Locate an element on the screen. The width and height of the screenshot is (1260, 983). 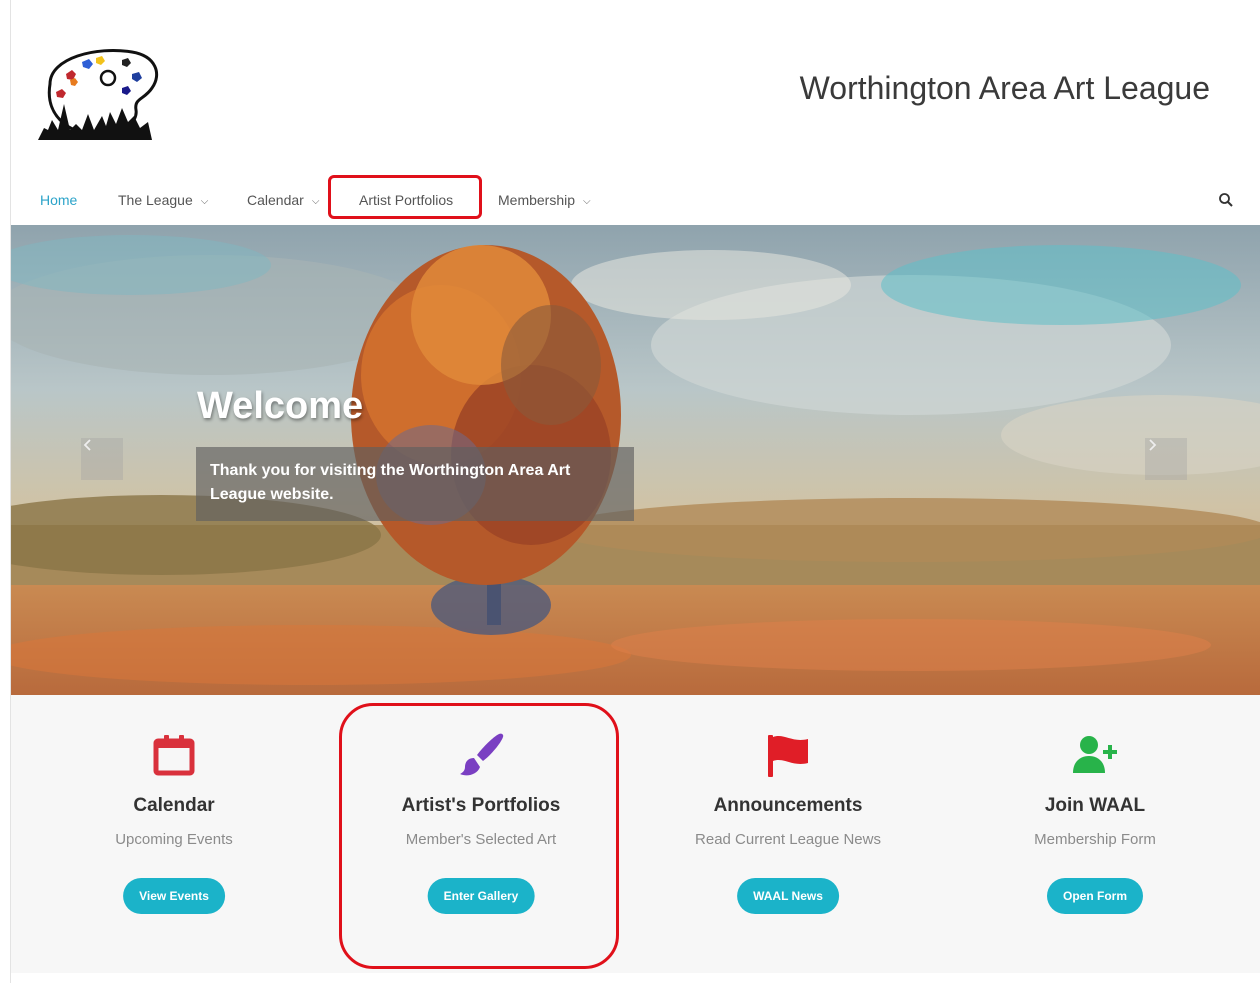
site-title: Worthington Area Art League is located at coordinates (1004, 88).